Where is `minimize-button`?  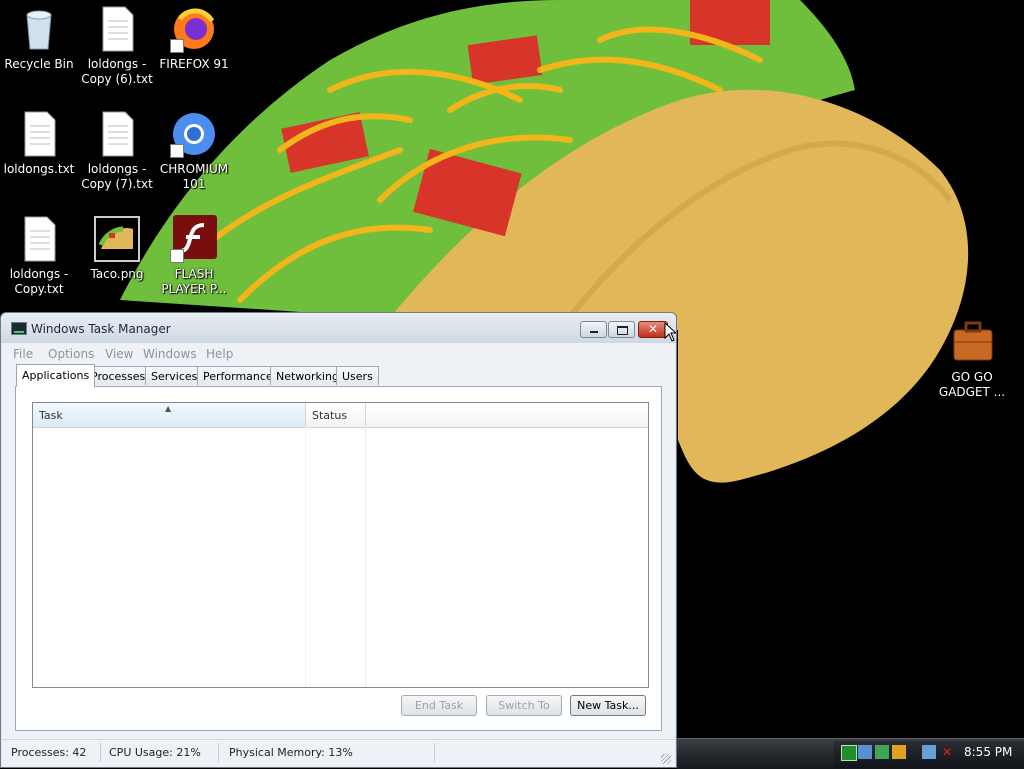
minimize-button is located at coordinates (593, 329).